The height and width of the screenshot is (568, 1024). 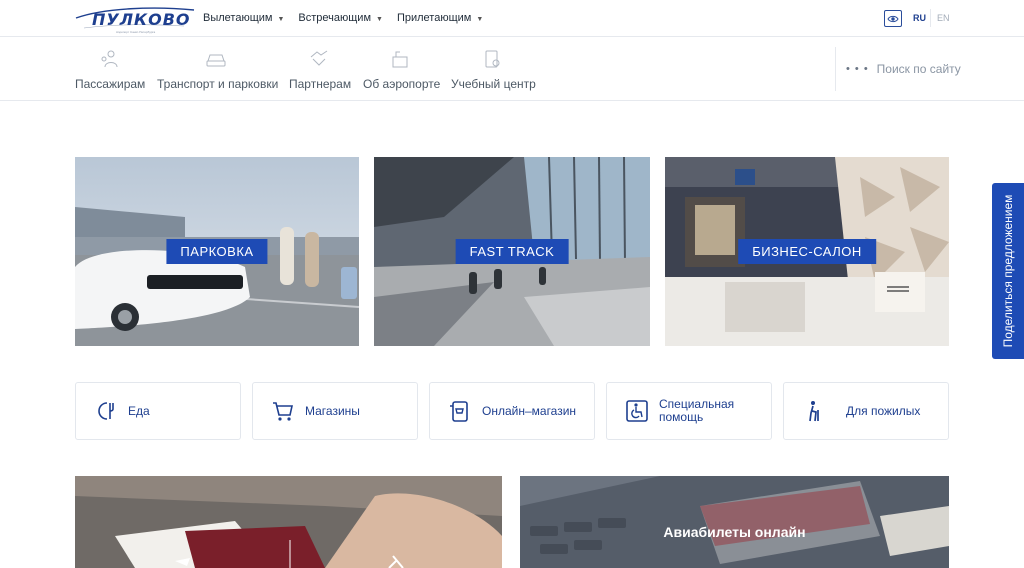 I want to click on handshake-icon, so click(x=319, y=59).